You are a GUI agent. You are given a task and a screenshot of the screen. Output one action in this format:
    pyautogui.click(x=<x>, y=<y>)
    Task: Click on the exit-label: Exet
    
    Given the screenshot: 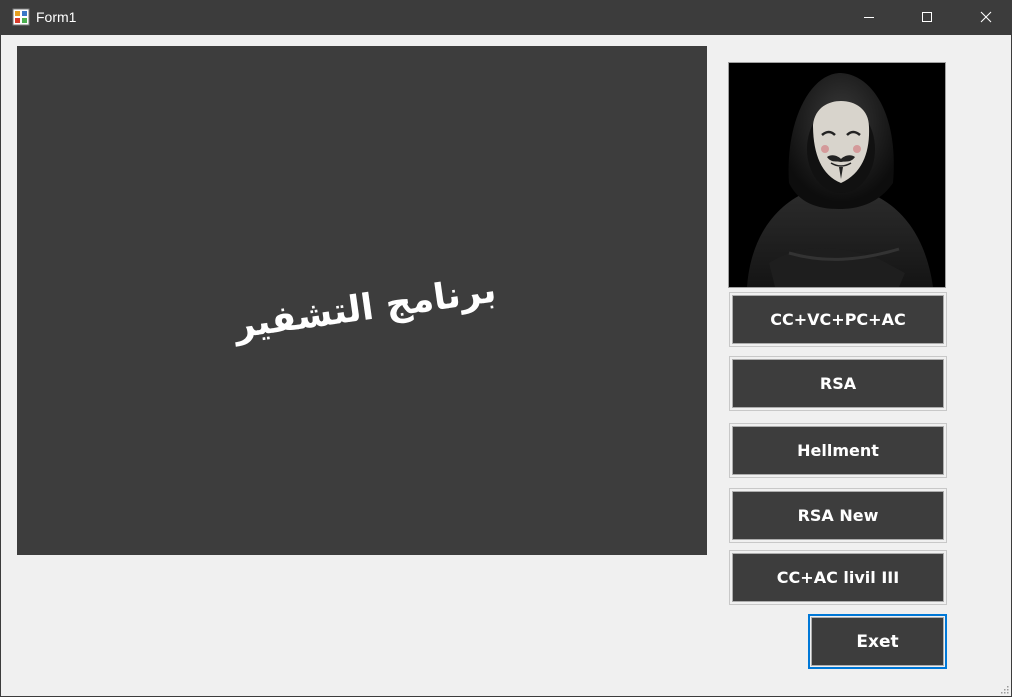 What is the action you would take?
    pyautogui.click(x=877, y=641)
    